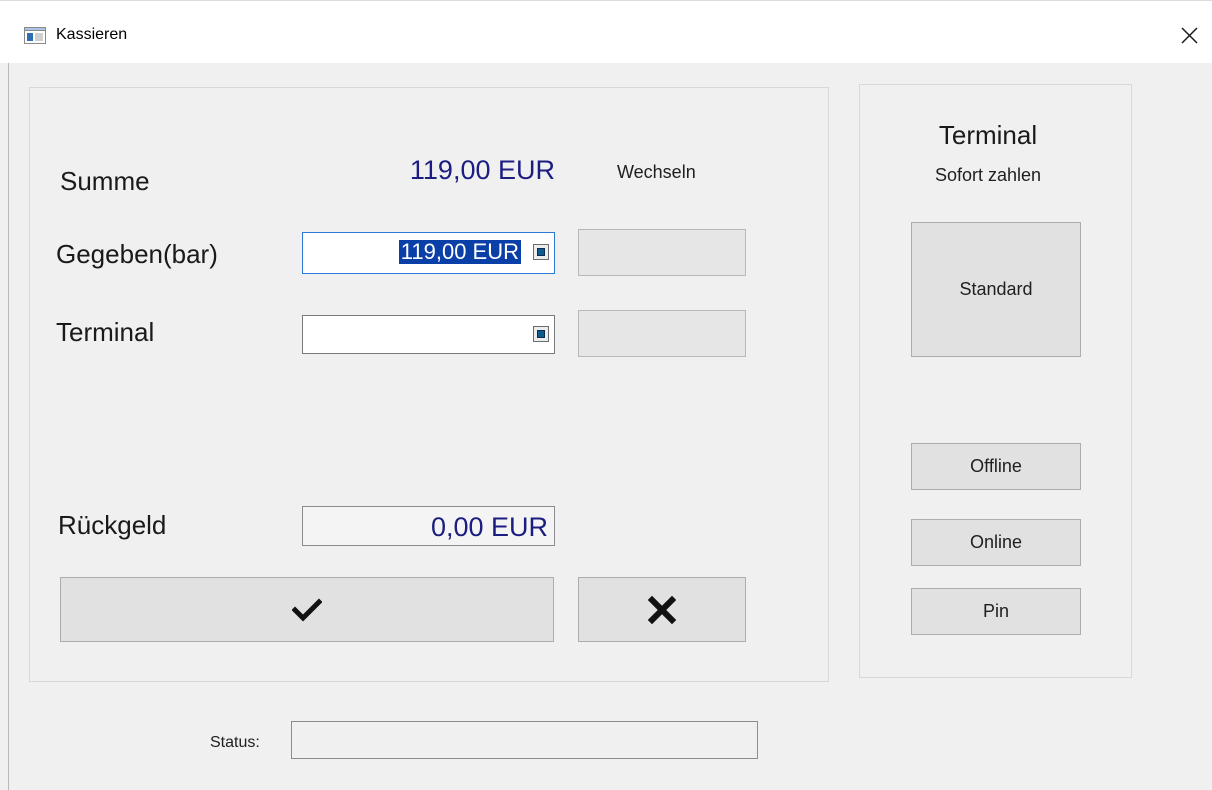  What do you see at coordinates (35, 35) in the screenshot?
I see `window-app-icon` at bounding box center [35, 35].